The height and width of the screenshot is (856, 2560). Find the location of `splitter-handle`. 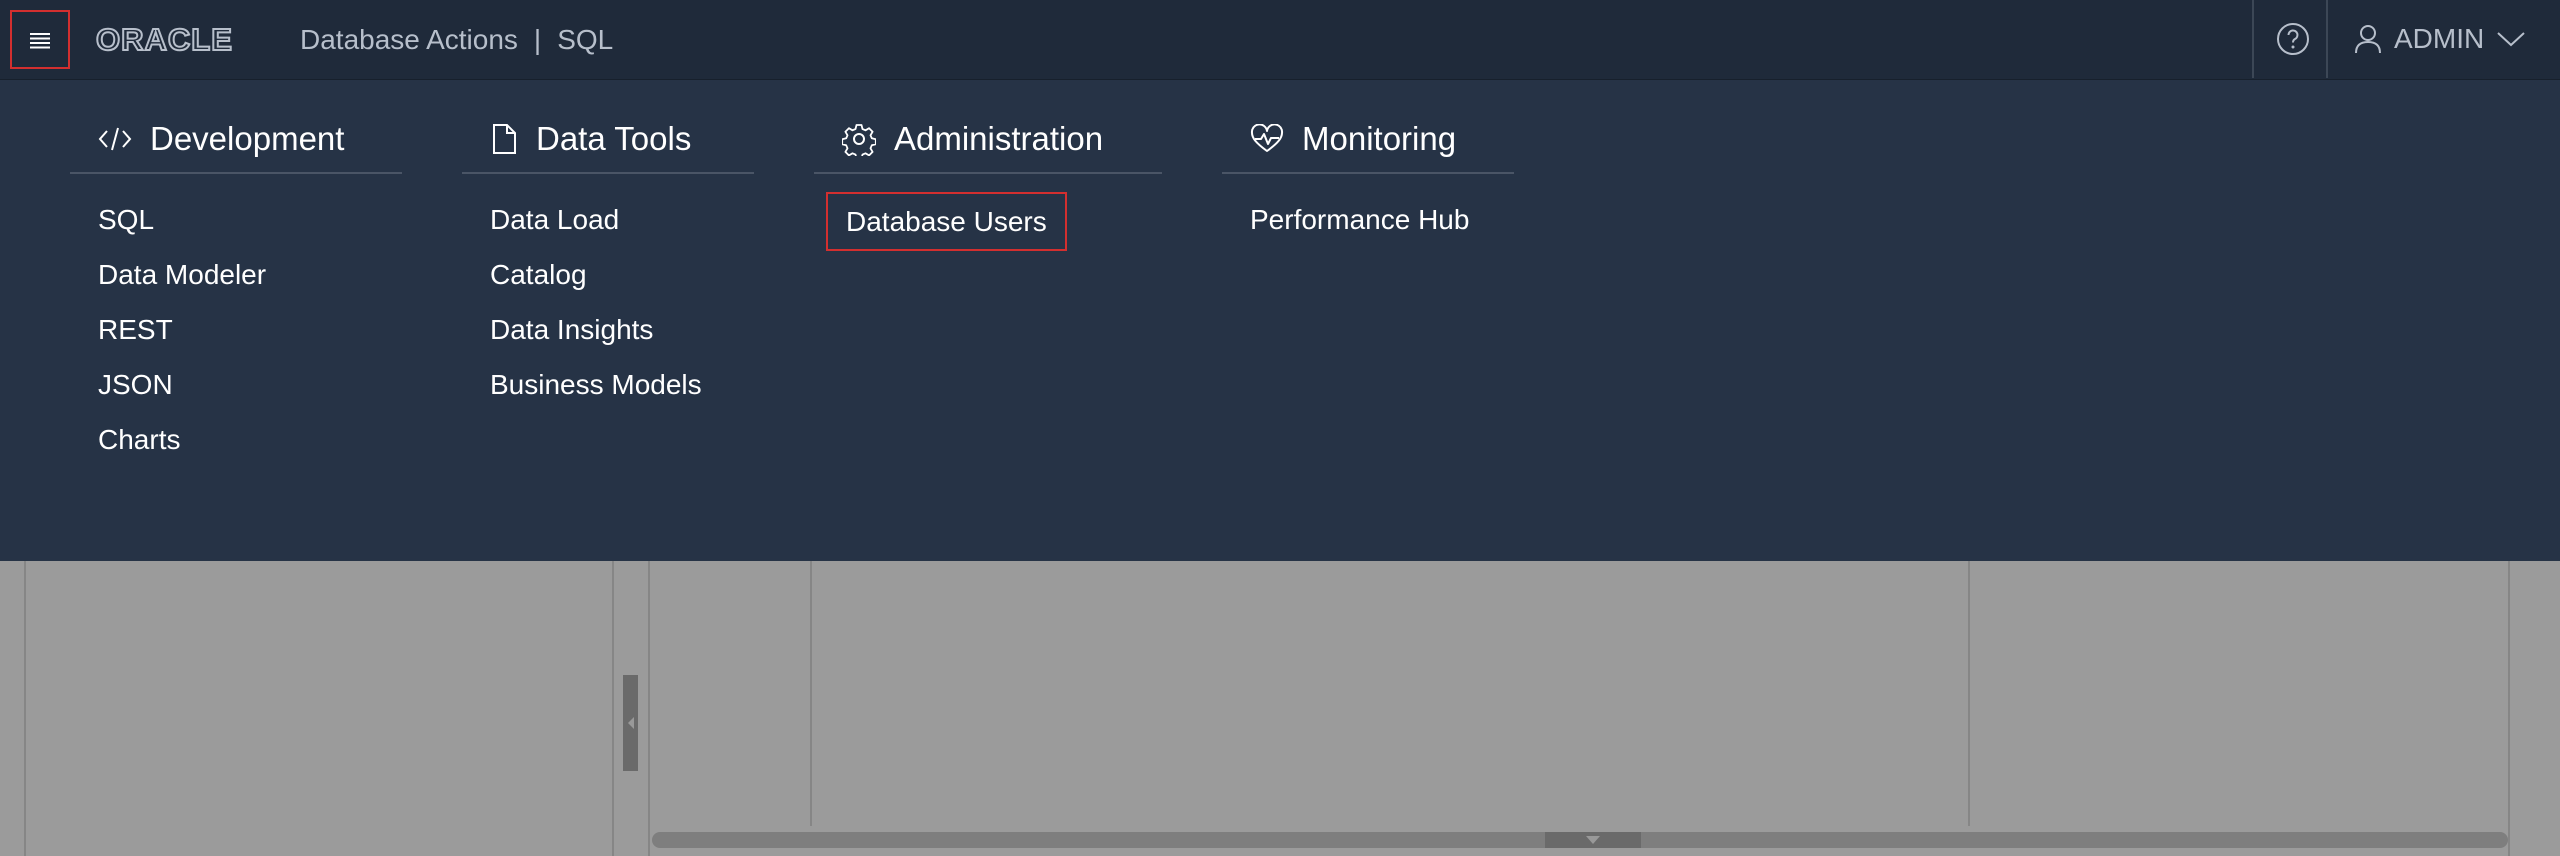

splitter-handle is located at coordinates (630, 723).